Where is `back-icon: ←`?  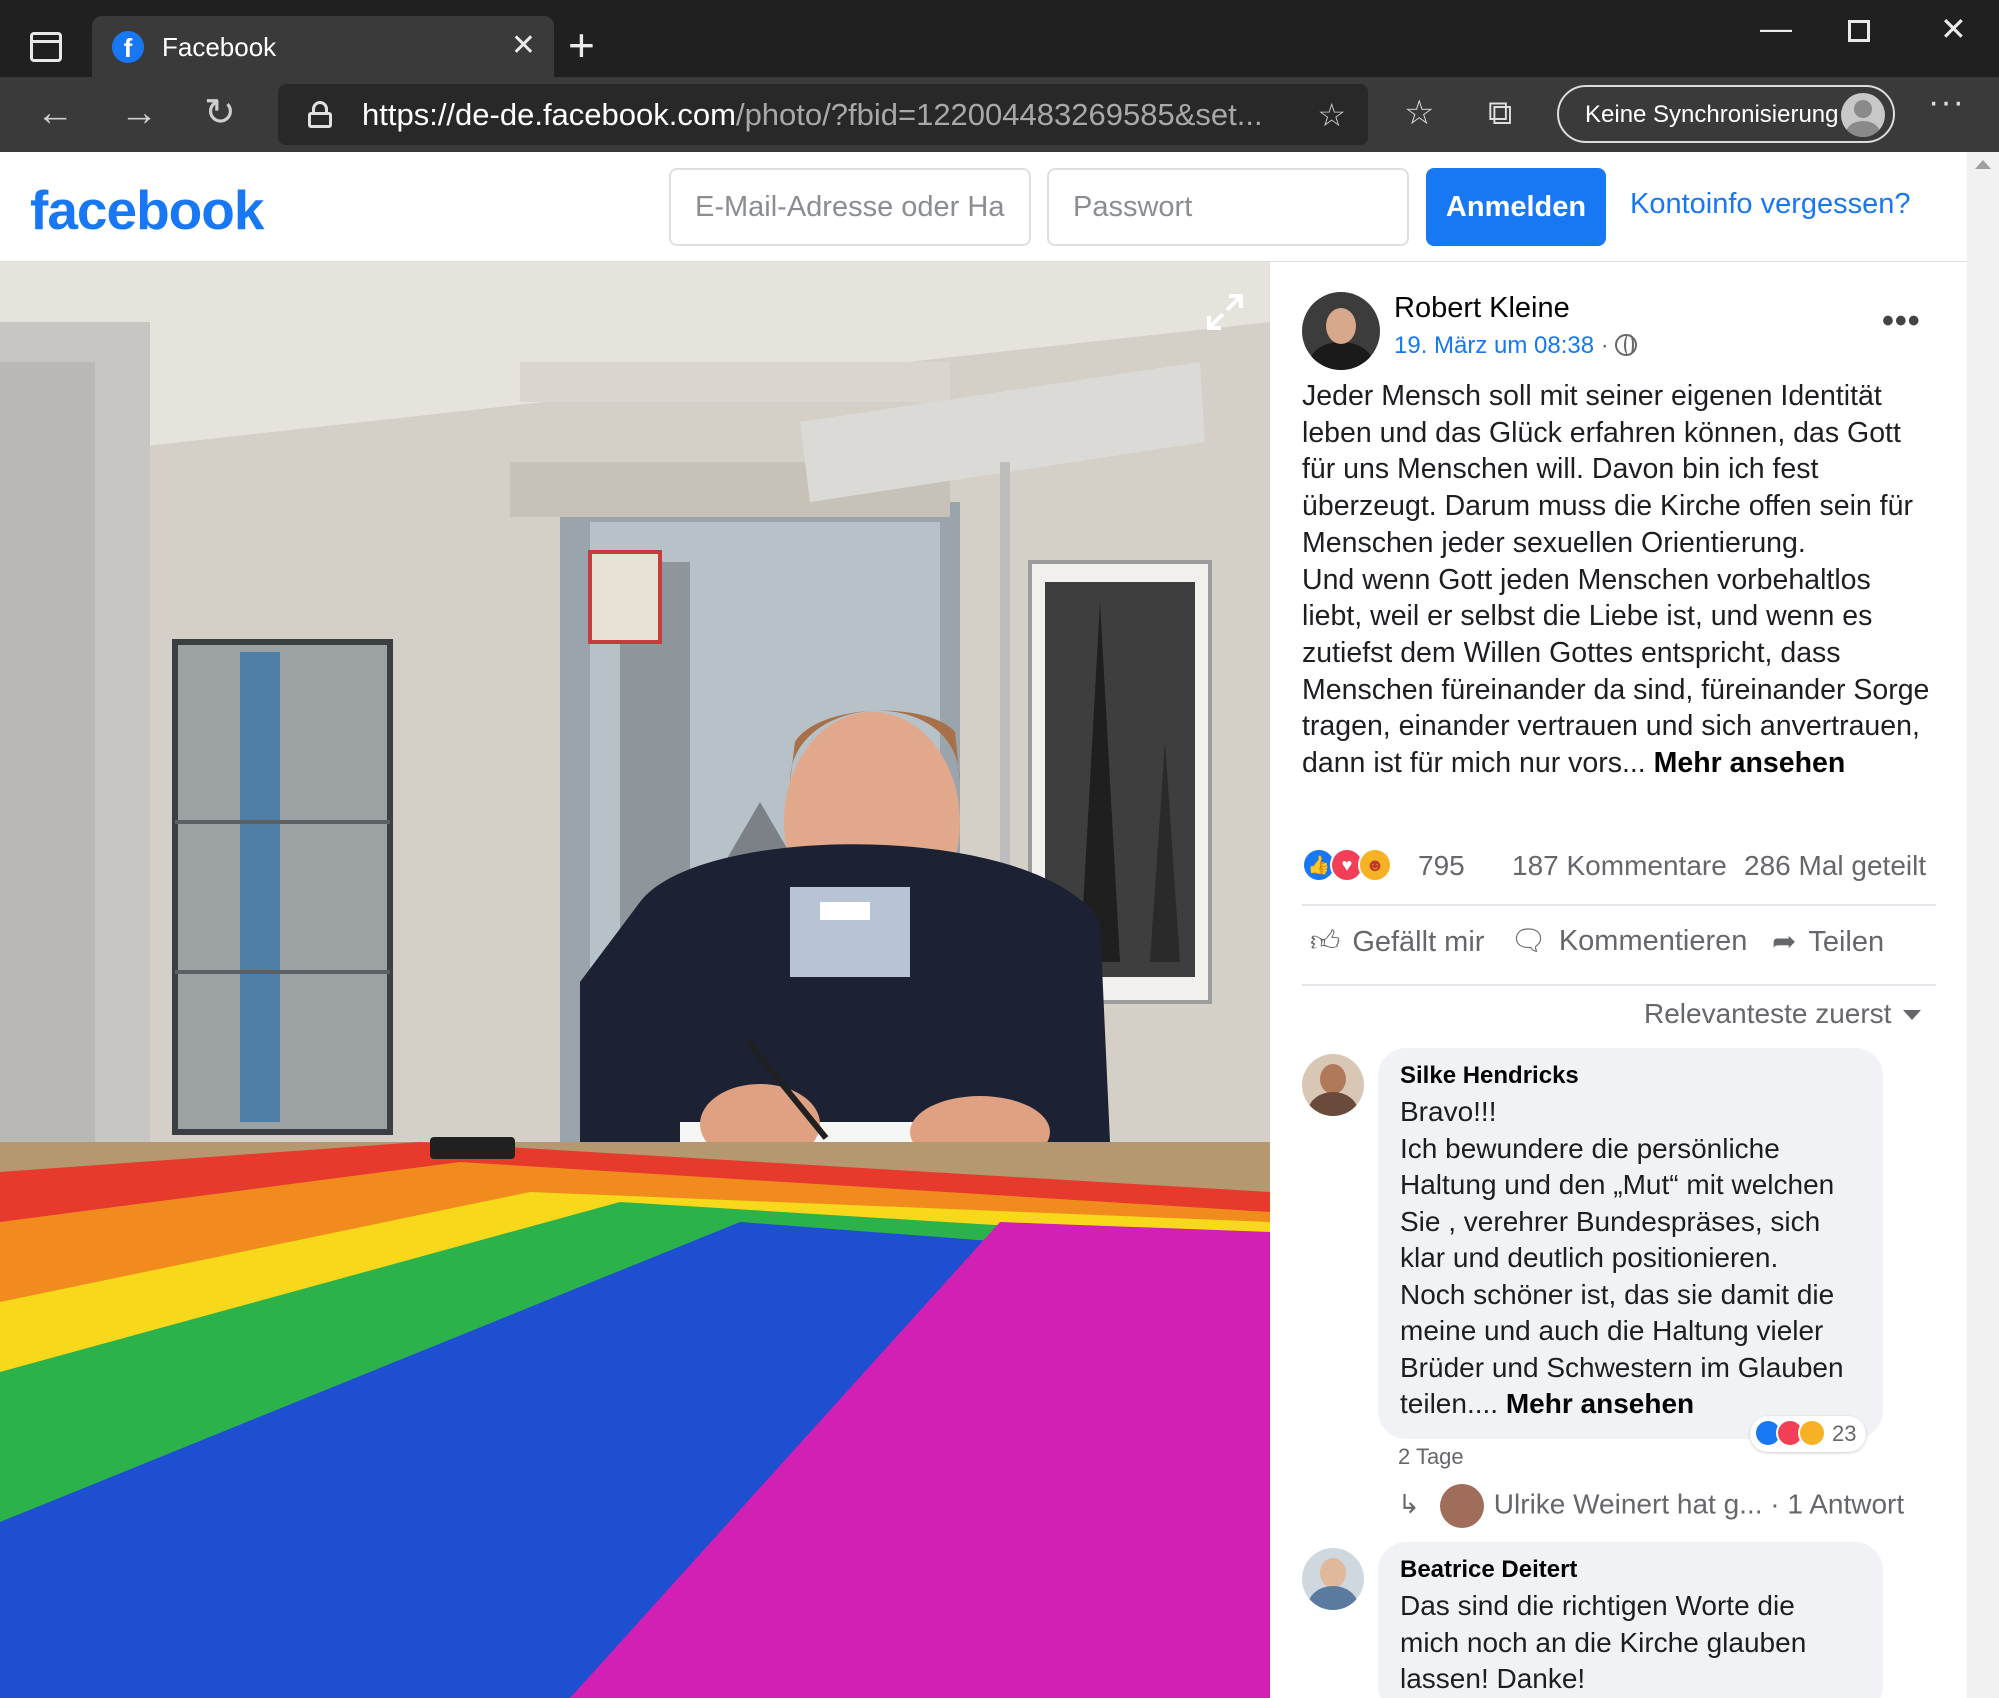
back-icon: ← is located at coordinates (55, 113).